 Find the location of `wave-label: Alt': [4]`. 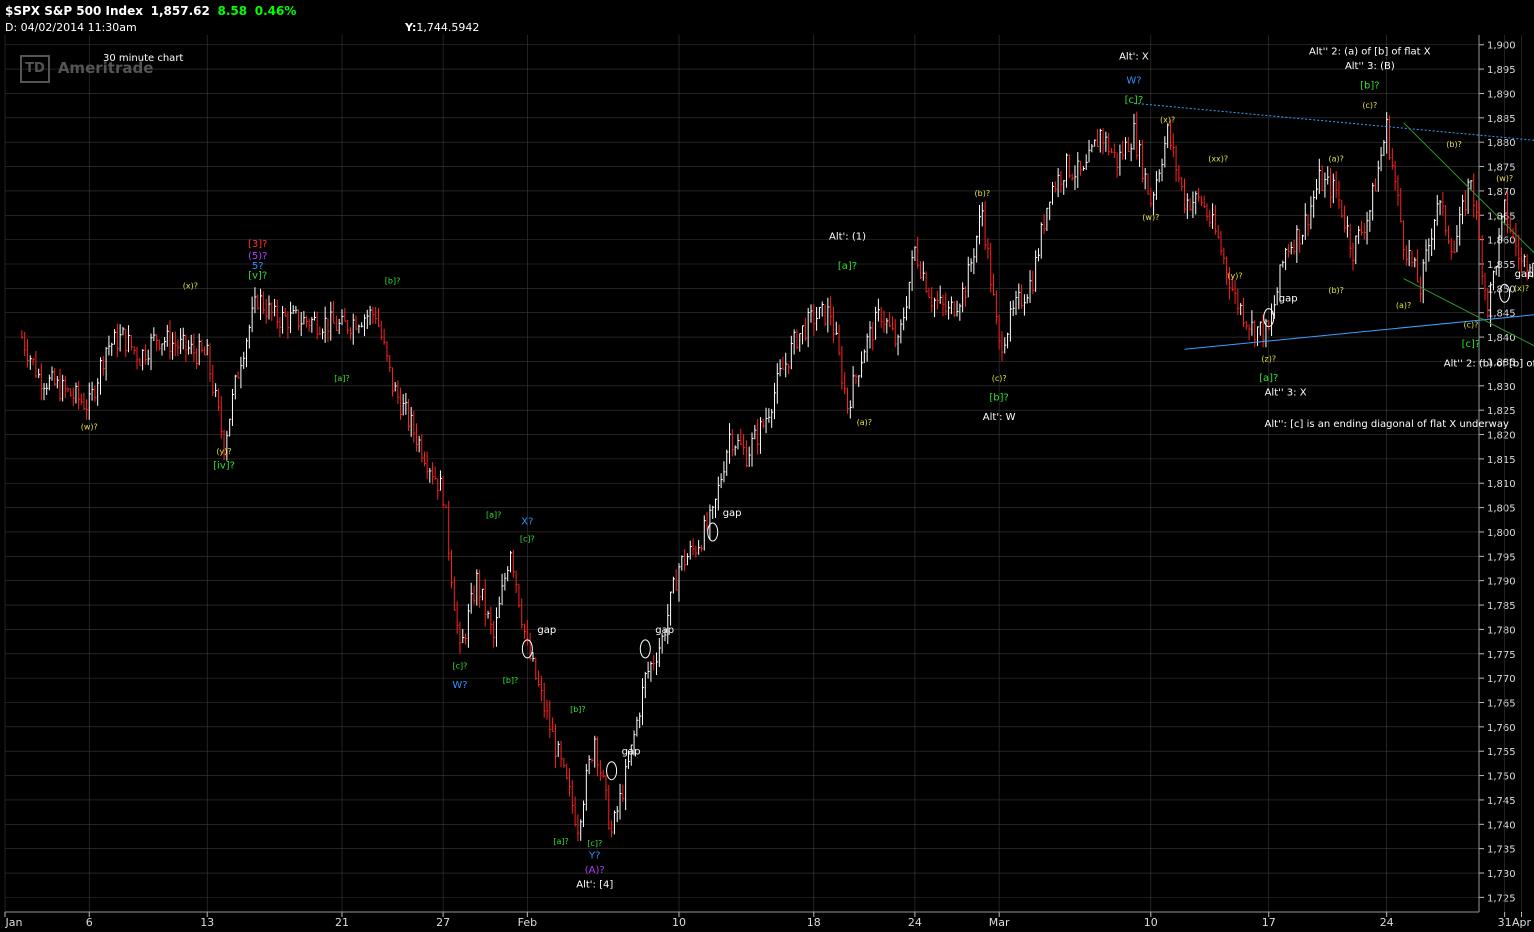

wave-label: Alt': [4] is located at coordinates (594, 885).